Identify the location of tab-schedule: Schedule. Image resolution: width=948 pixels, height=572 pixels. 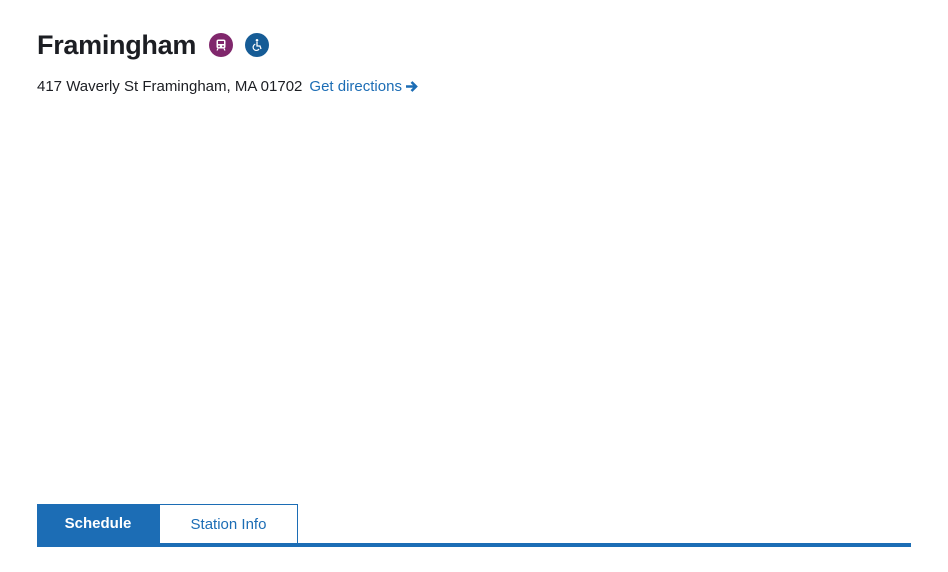
(98, 523).